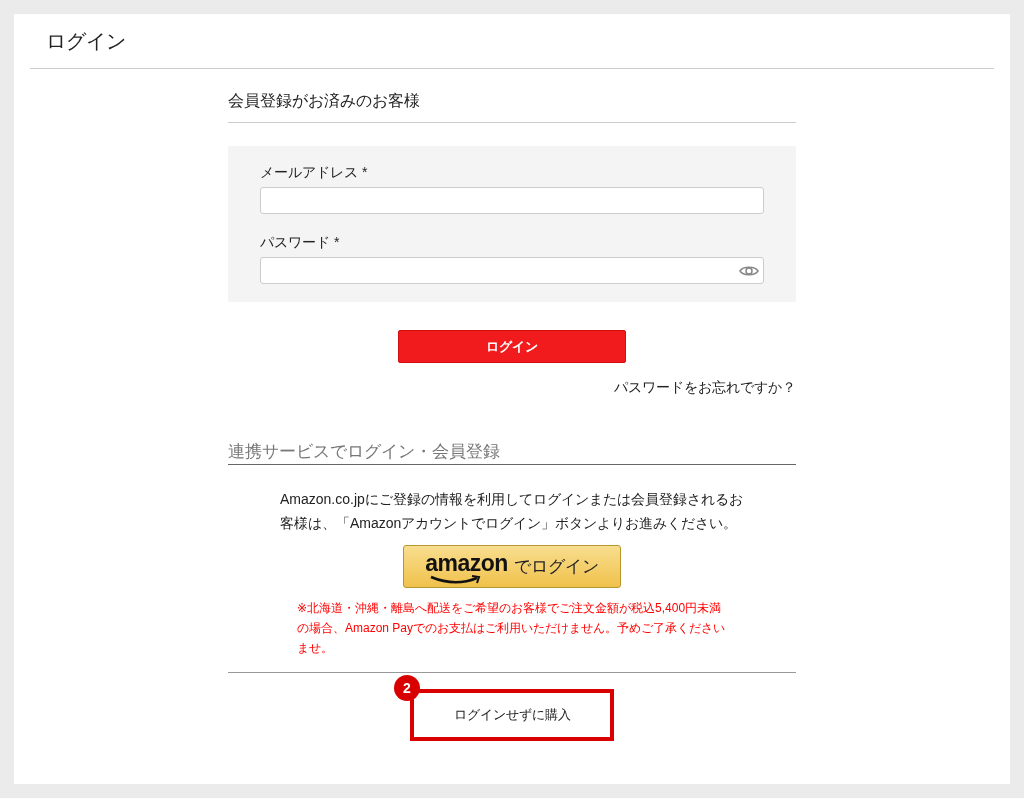 The image size is (1024, 798). Describe the element at coordinates (407, 688) in the screenshot. I see `step-badge: 2` at that location.